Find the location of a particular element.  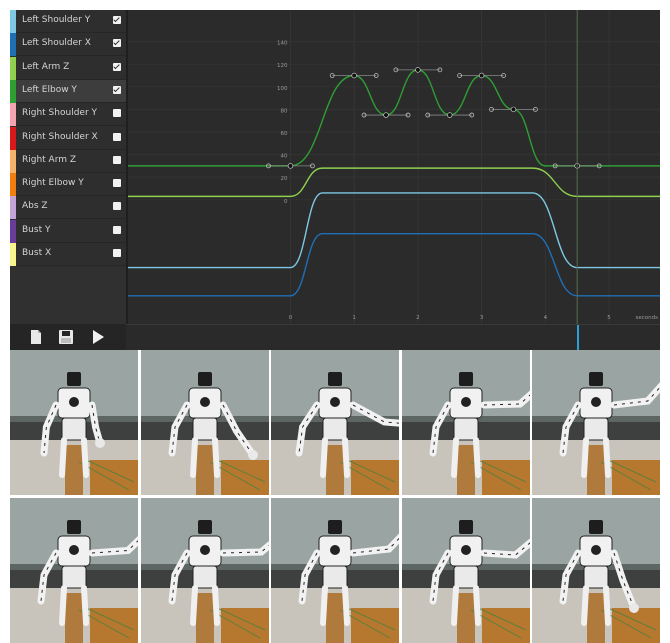

x-axis-label: seconds is located at coordinates (647, 318).